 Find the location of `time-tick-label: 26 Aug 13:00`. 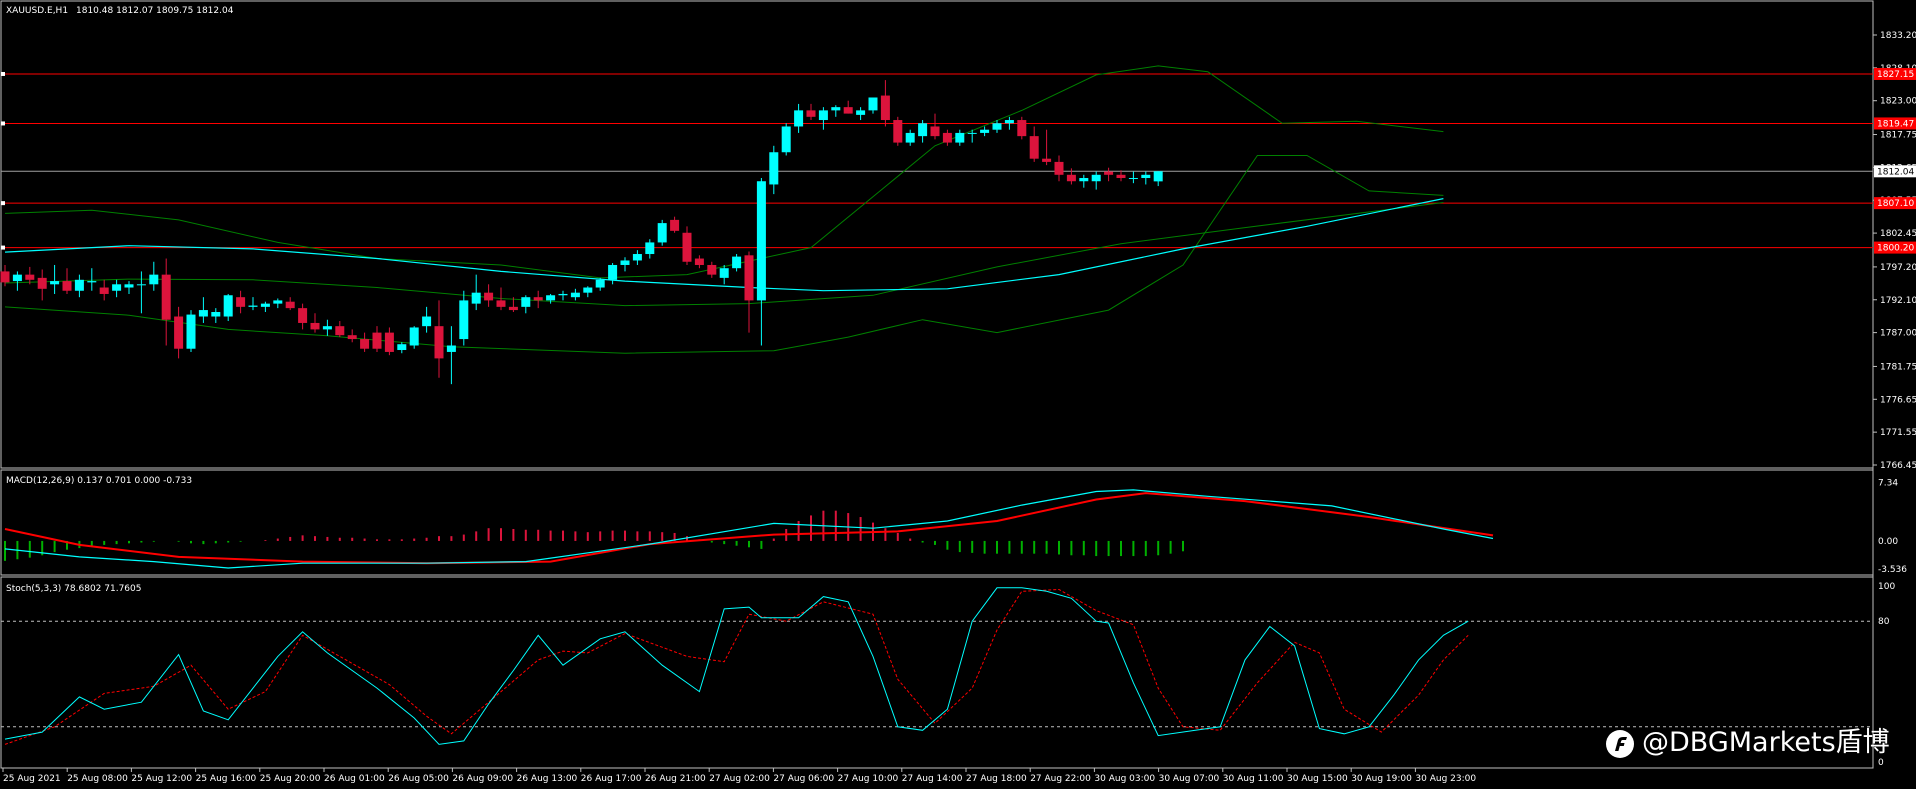

time-tick-label: 26 Aug 13:00 is located at coordinates (547, 779).